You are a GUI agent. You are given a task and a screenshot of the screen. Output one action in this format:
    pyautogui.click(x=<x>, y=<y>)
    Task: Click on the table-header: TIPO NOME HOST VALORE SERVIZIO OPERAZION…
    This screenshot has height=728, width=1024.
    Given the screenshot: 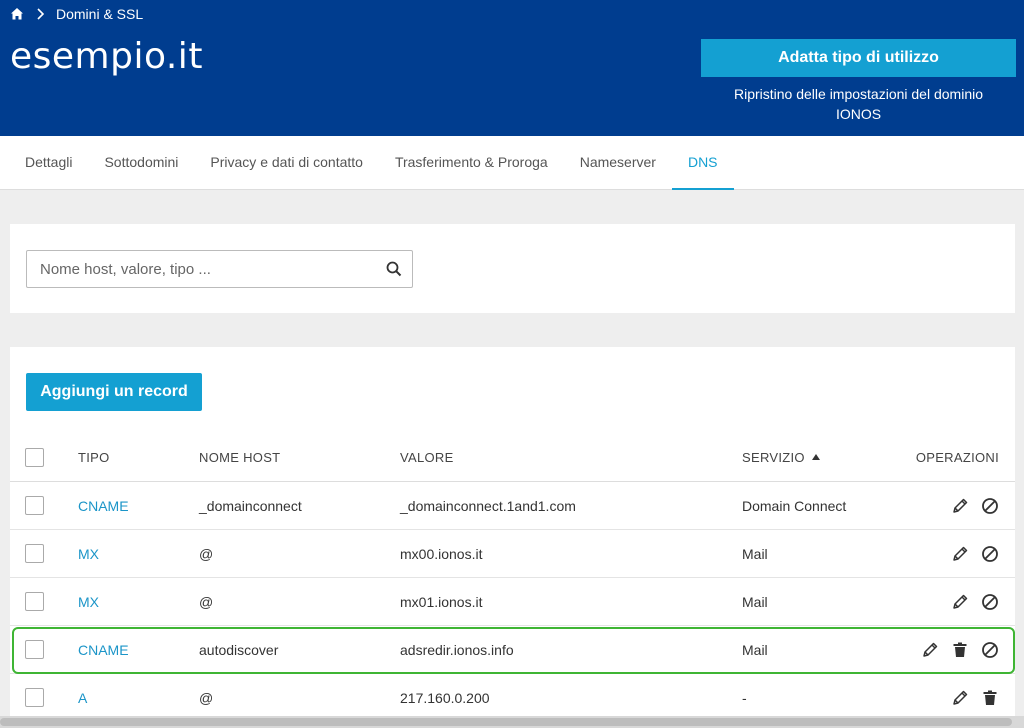 What is the action you would take?
    pyautogui.click(x=512, y=458)
    